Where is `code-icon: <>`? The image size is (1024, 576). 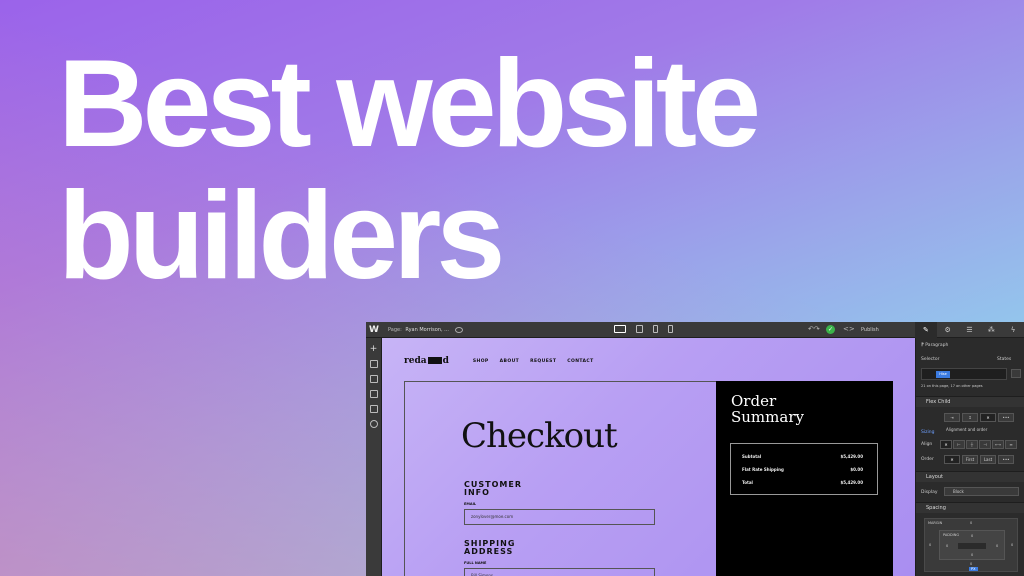 code-icon: <> is located at coordinates (849, 329).